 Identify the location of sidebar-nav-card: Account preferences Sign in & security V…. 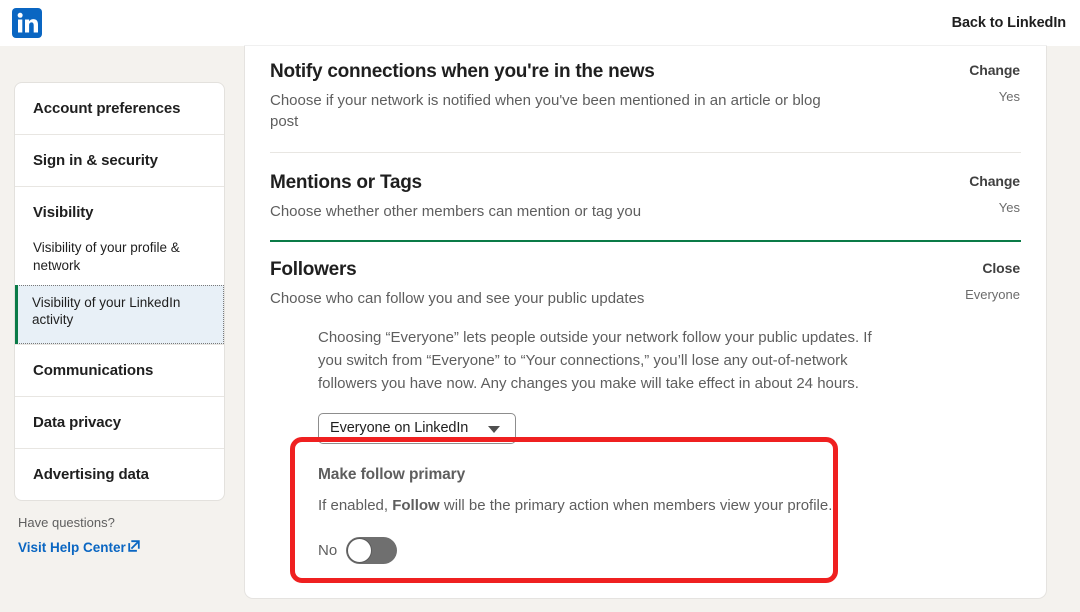
(119, 292).